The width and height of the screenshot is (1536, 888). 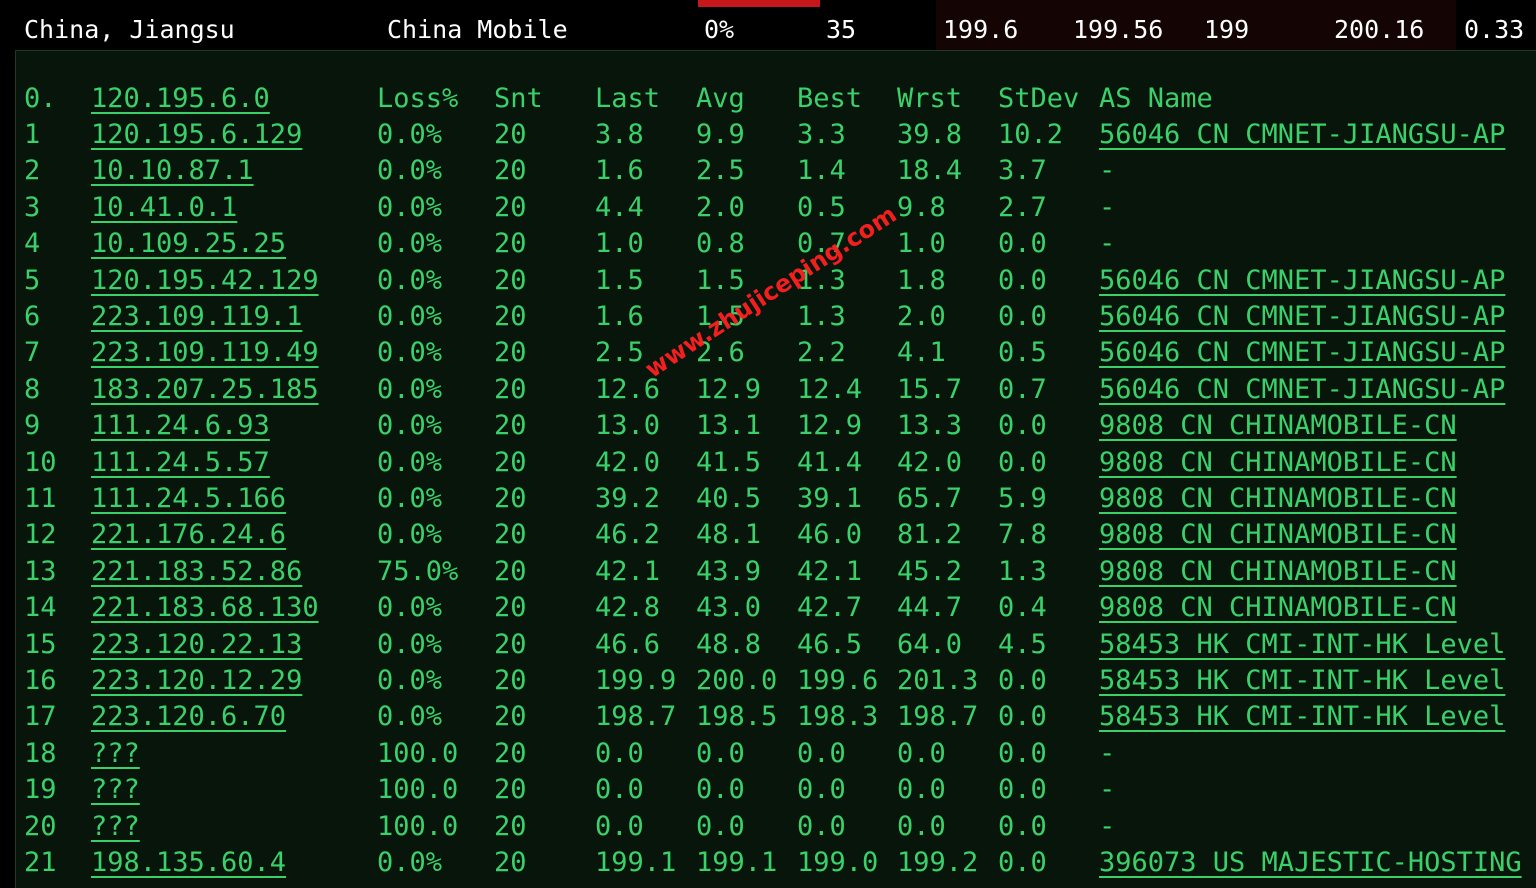 What do you see at coordinates (737, 680) in the screenshot?
I see `hop-avg: 200.0` at bounding box center [737, 680].